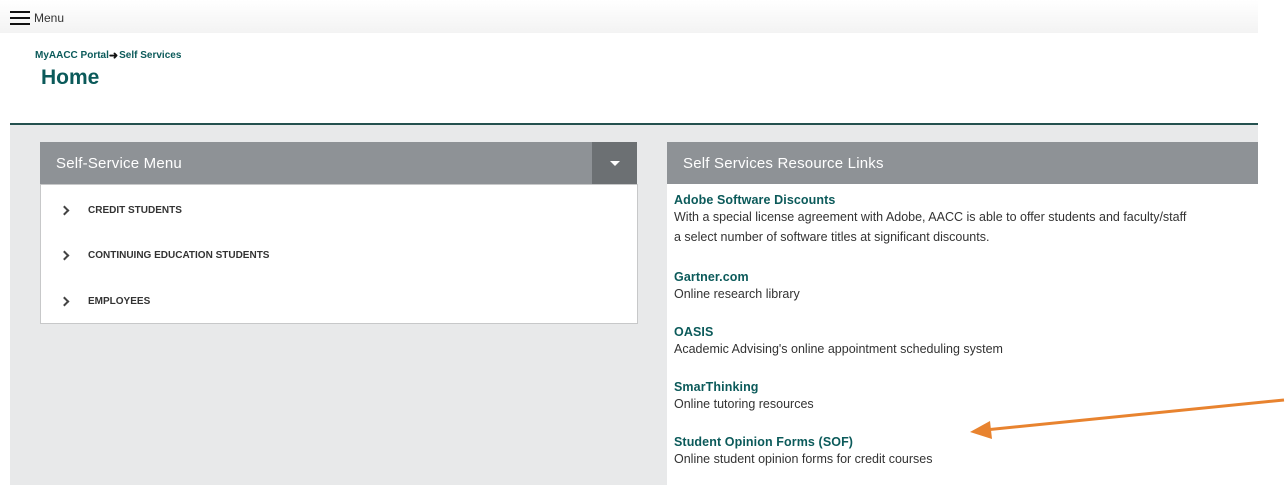 Image resolution: width=1286 pixels, height=485 pixels. I want to click on self-service-menu-title: Self-Service Menu, so click(119, 163).